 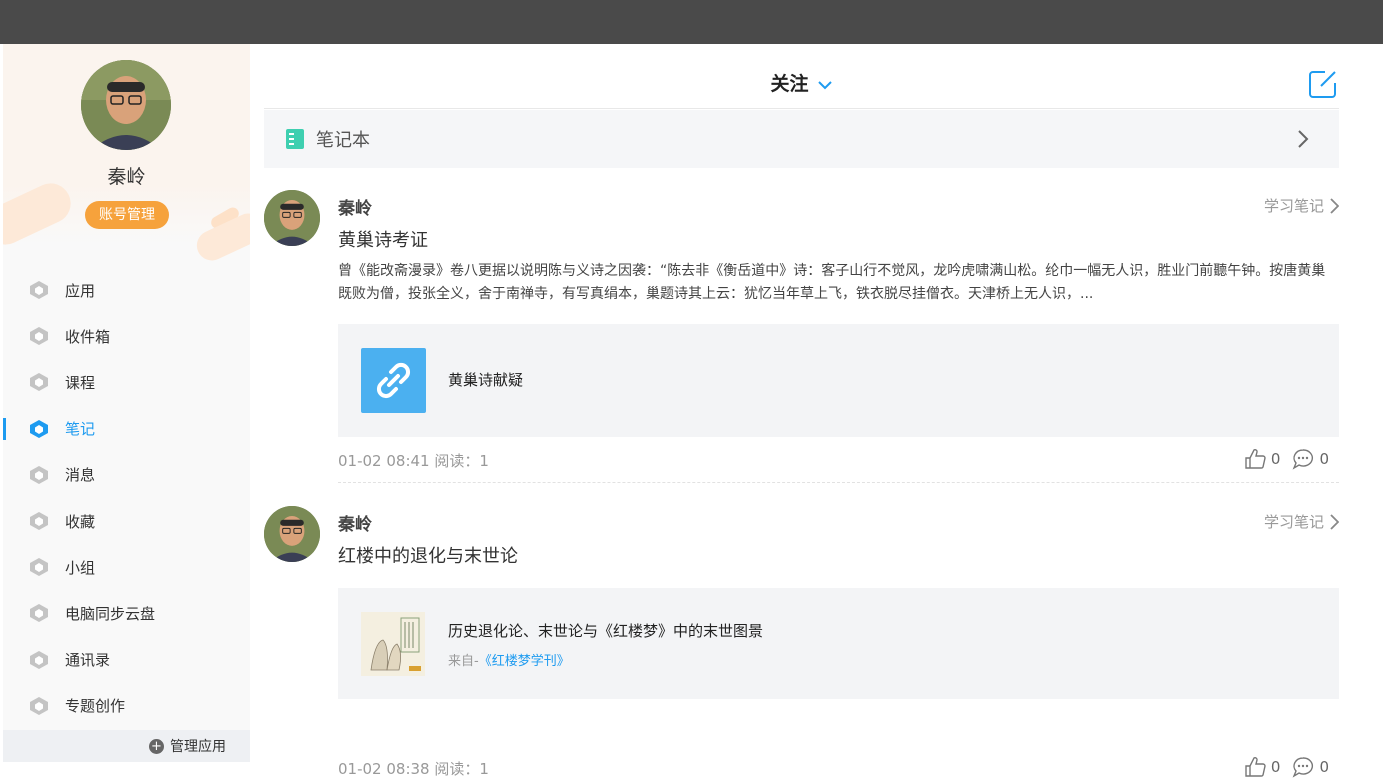 What do you see at coordinates (838, 482) in the screenshot?
I see `divider` at bounding box center [838, 482].